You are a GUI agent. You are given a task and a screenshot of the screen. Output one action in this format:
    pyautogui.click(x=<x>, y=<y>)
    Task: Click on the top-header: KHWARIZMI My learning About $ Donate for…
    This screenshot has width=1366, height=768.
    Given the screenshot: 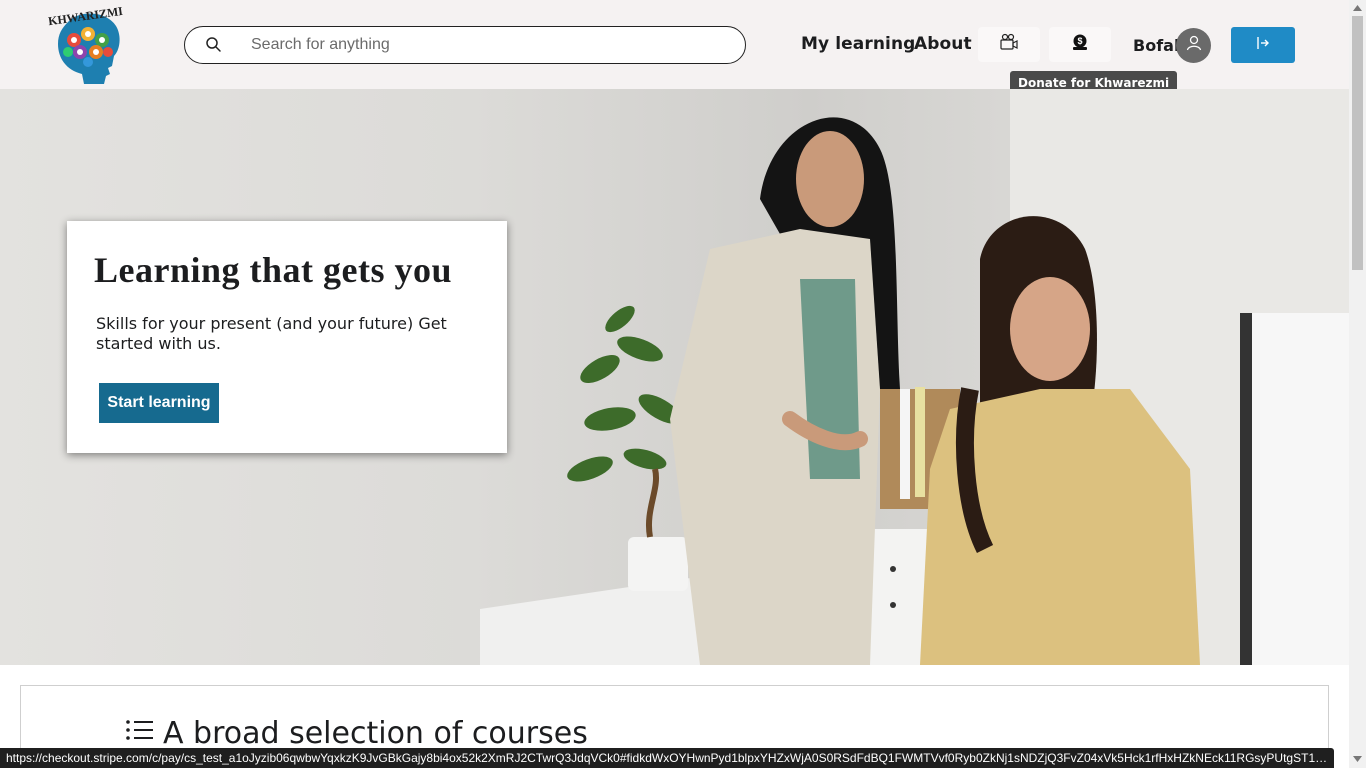 What is the action you would take?
    pyautogui.click(x=674, y=47)
    